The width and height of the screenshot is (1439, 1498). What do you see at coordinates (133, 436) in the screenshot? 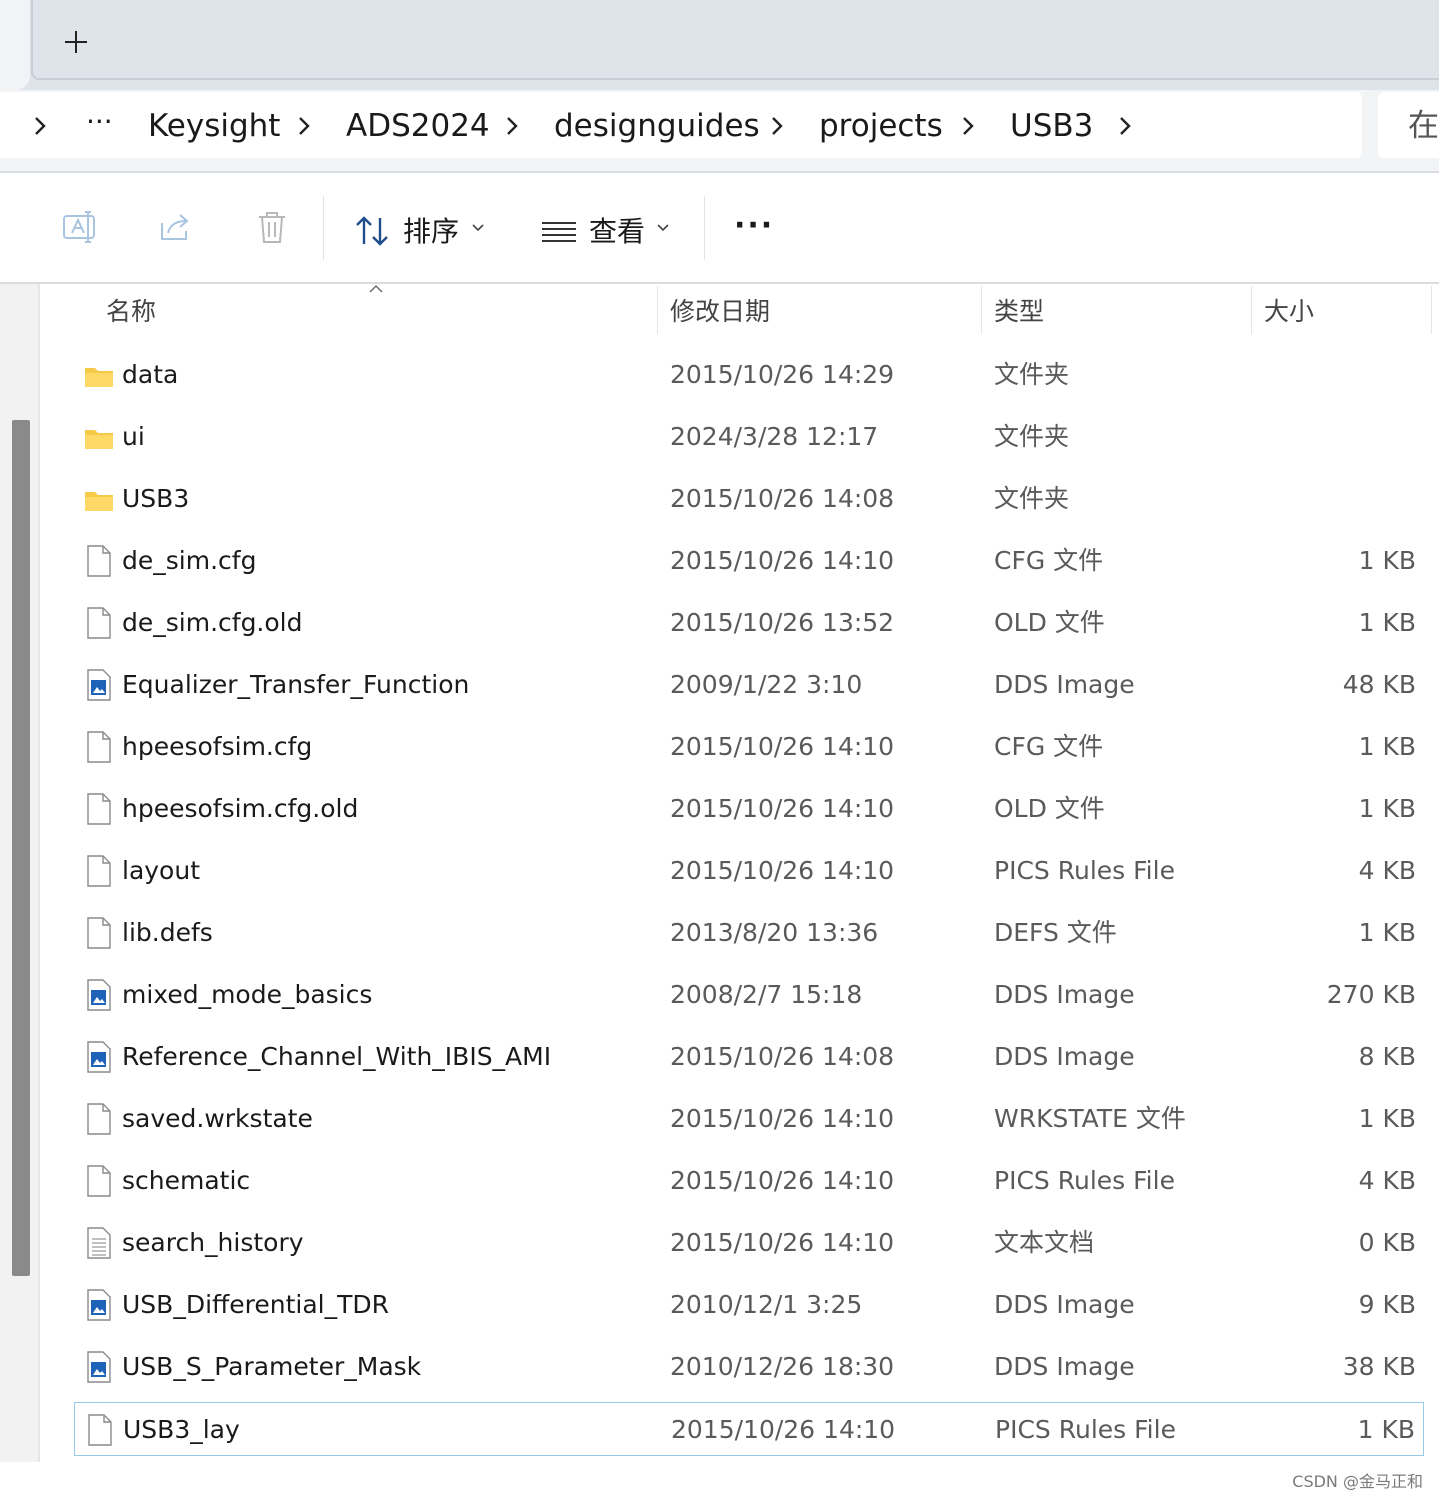
I see `file-name: ui` at bounding box center [133, 436].